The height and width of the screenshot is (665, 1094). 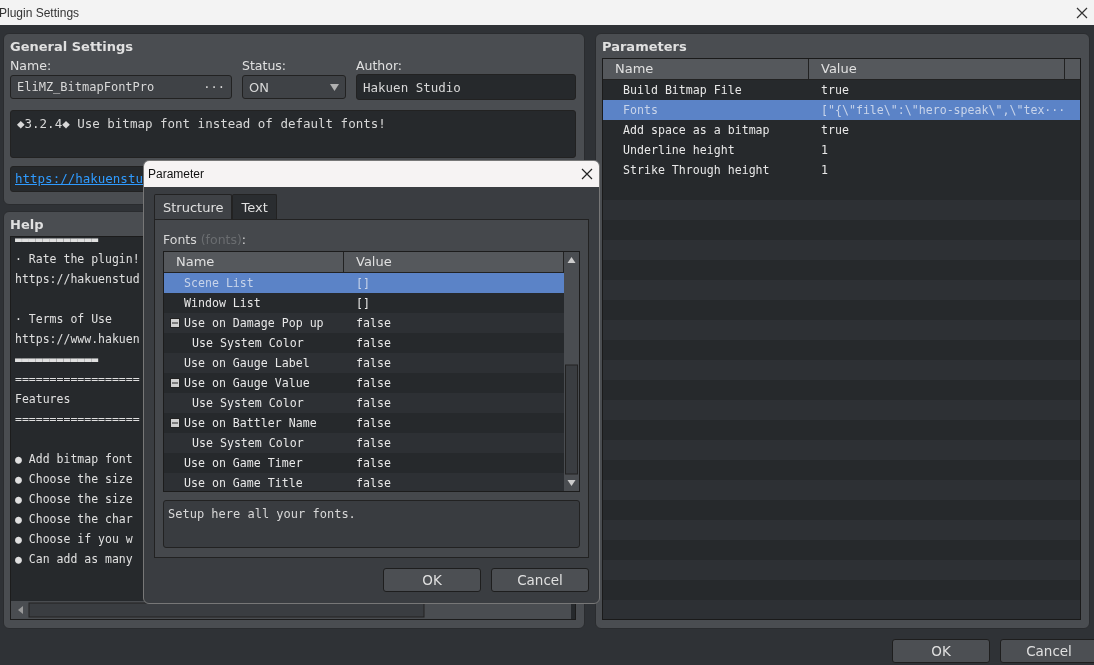 I want to click on list-row: Use on Battler Name false, so click(x=364, y=423).